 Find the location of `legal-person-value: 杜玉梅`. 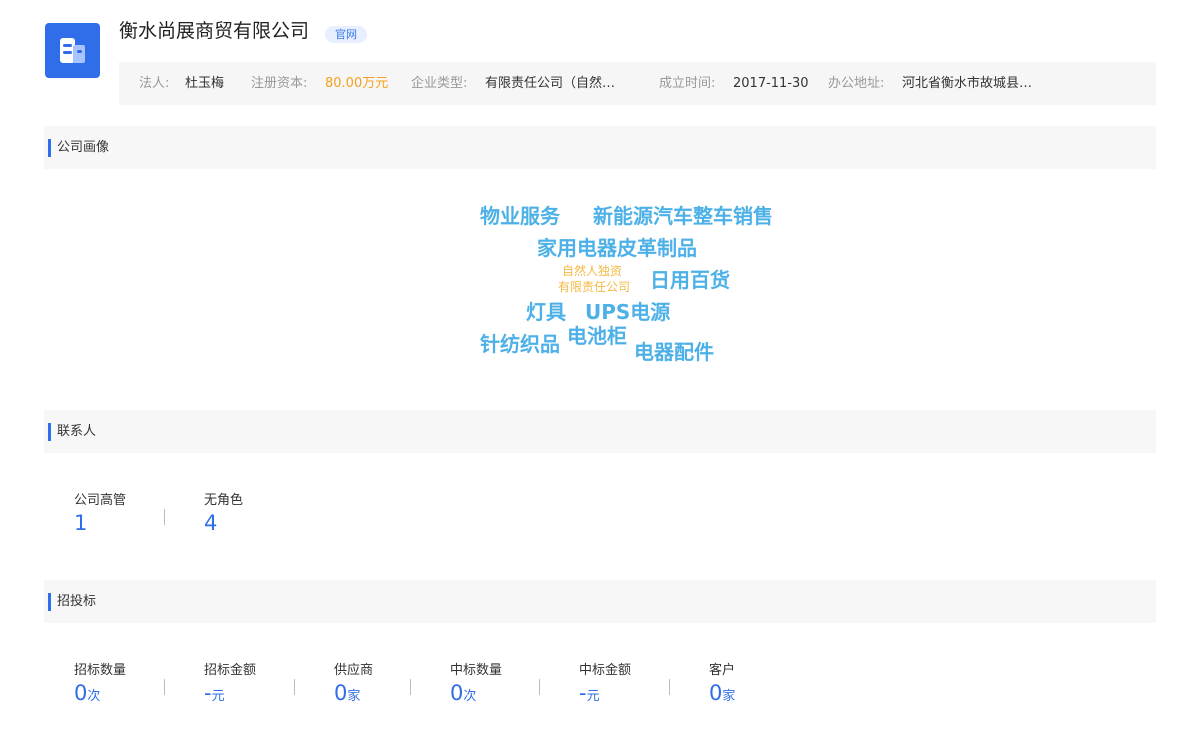

legal-person-value: 杜玉梅 is located at coordinates (204, 83).